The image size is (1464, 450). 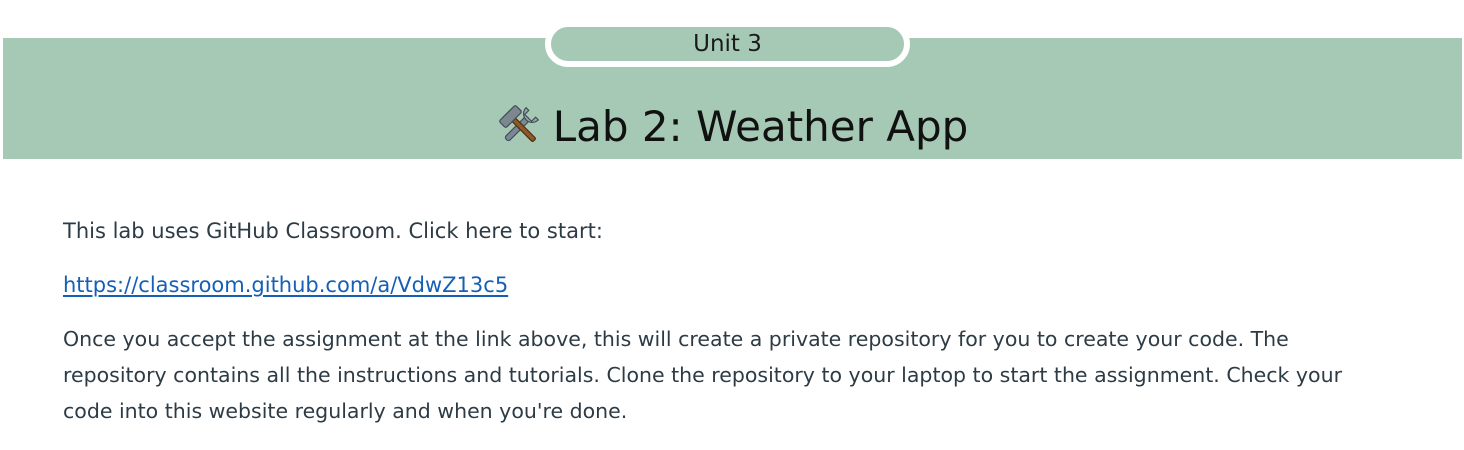 I want to click on unit-label: Unit 3, so click(x=727, y=44).